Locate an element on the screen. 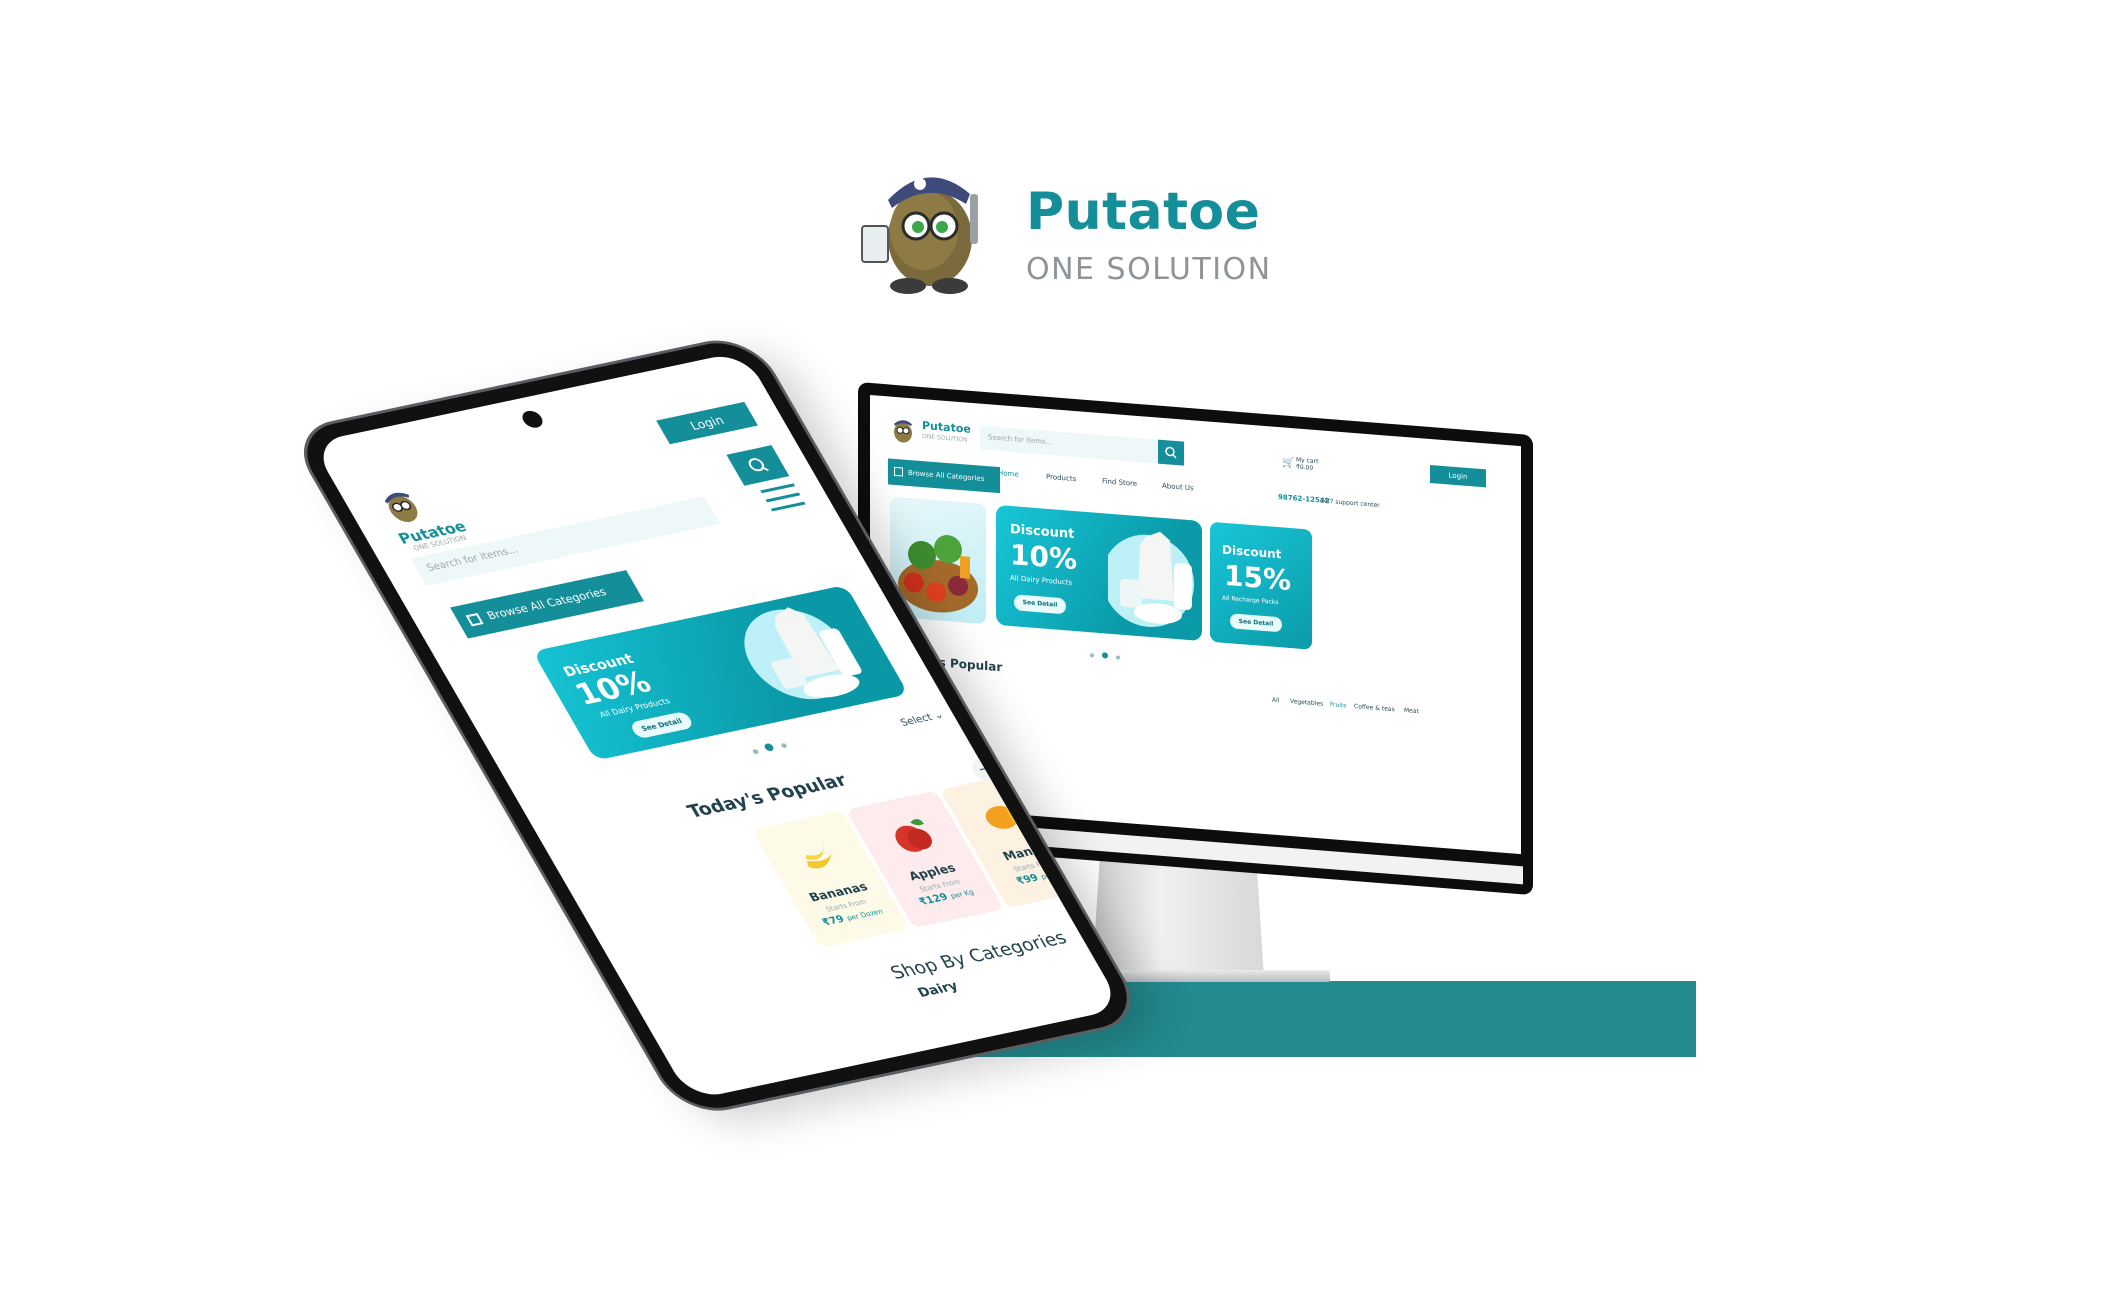 Image resolution: width=2104 pixels, height=1297 pixels. banner-subtitle: All Dairy Products is located at coordinates (1041, 580).